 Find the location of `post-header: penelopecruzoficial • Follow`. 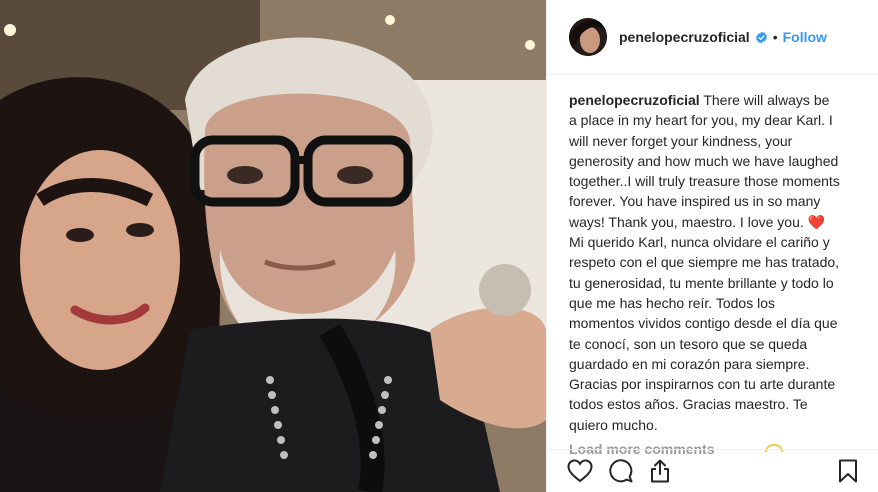

post-header: penelopecruzoficial • Follow is located at coordinates (712, 37).